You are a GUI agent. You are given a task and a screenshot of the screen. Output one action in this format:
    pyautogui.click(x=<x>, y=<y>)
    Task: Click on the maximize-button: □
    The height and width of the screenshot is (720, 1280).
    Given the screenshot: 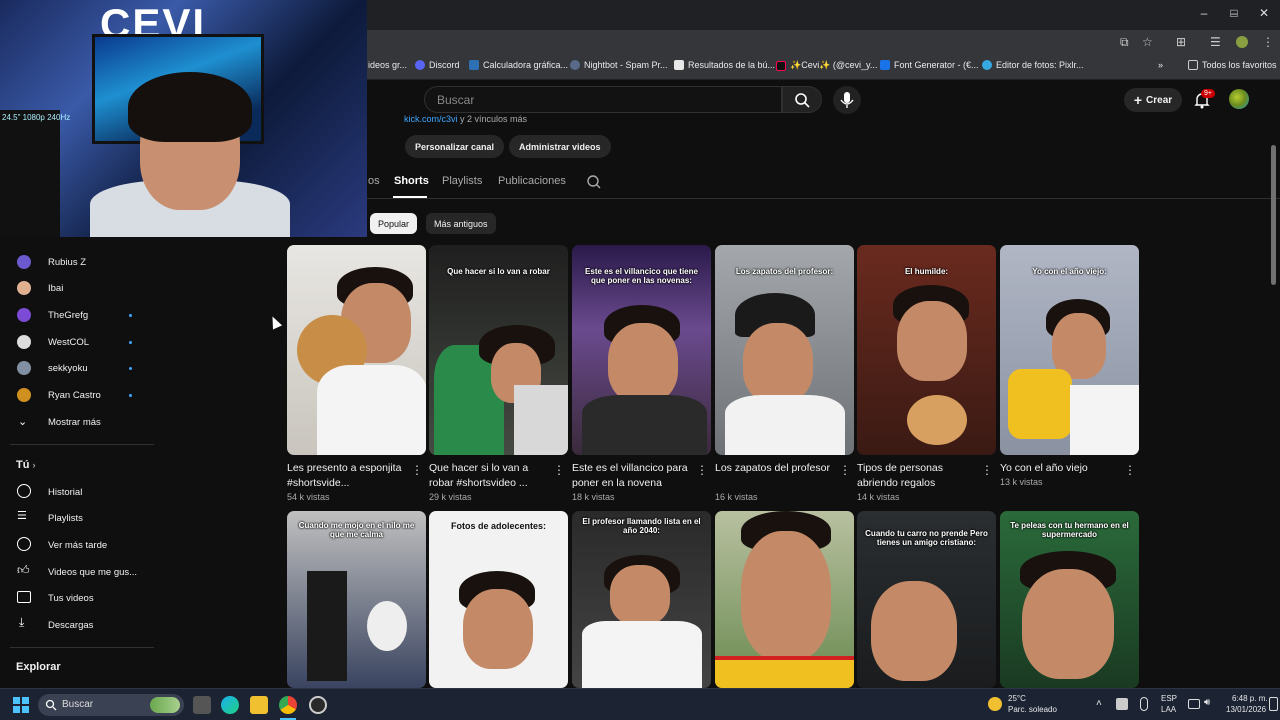 What is the action you would take?
    pyautogui.click(x=1234, y=13)
    